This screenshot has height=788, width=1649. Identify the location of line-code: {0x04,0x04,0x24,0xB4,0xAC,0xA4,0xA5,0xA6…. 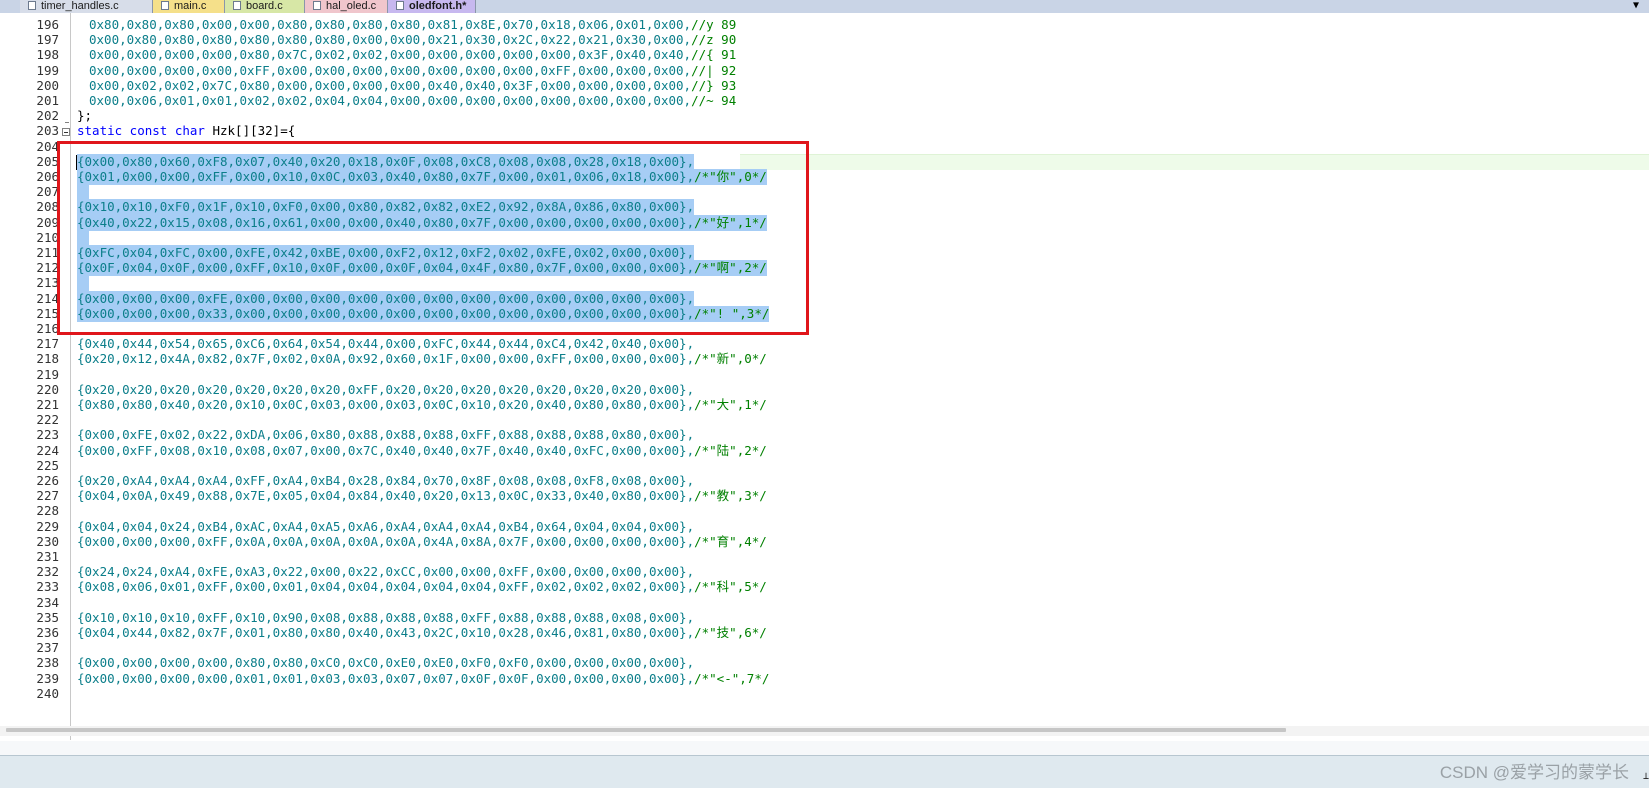
(385, 527).